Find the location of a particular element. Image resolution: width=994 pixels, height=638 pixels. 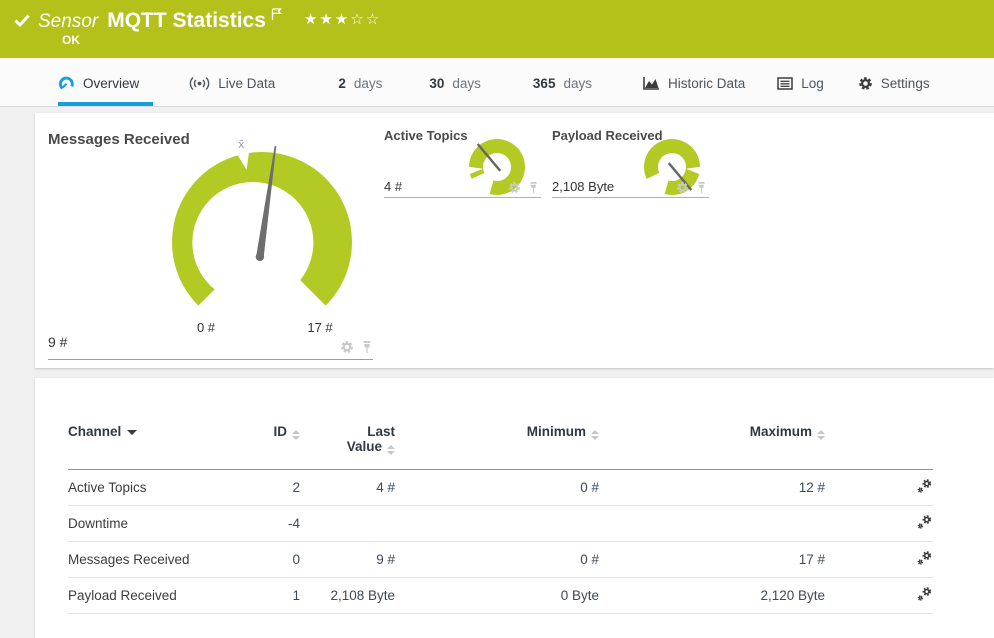

channel-maximum: 12 # is located at coordinates (811, 487).